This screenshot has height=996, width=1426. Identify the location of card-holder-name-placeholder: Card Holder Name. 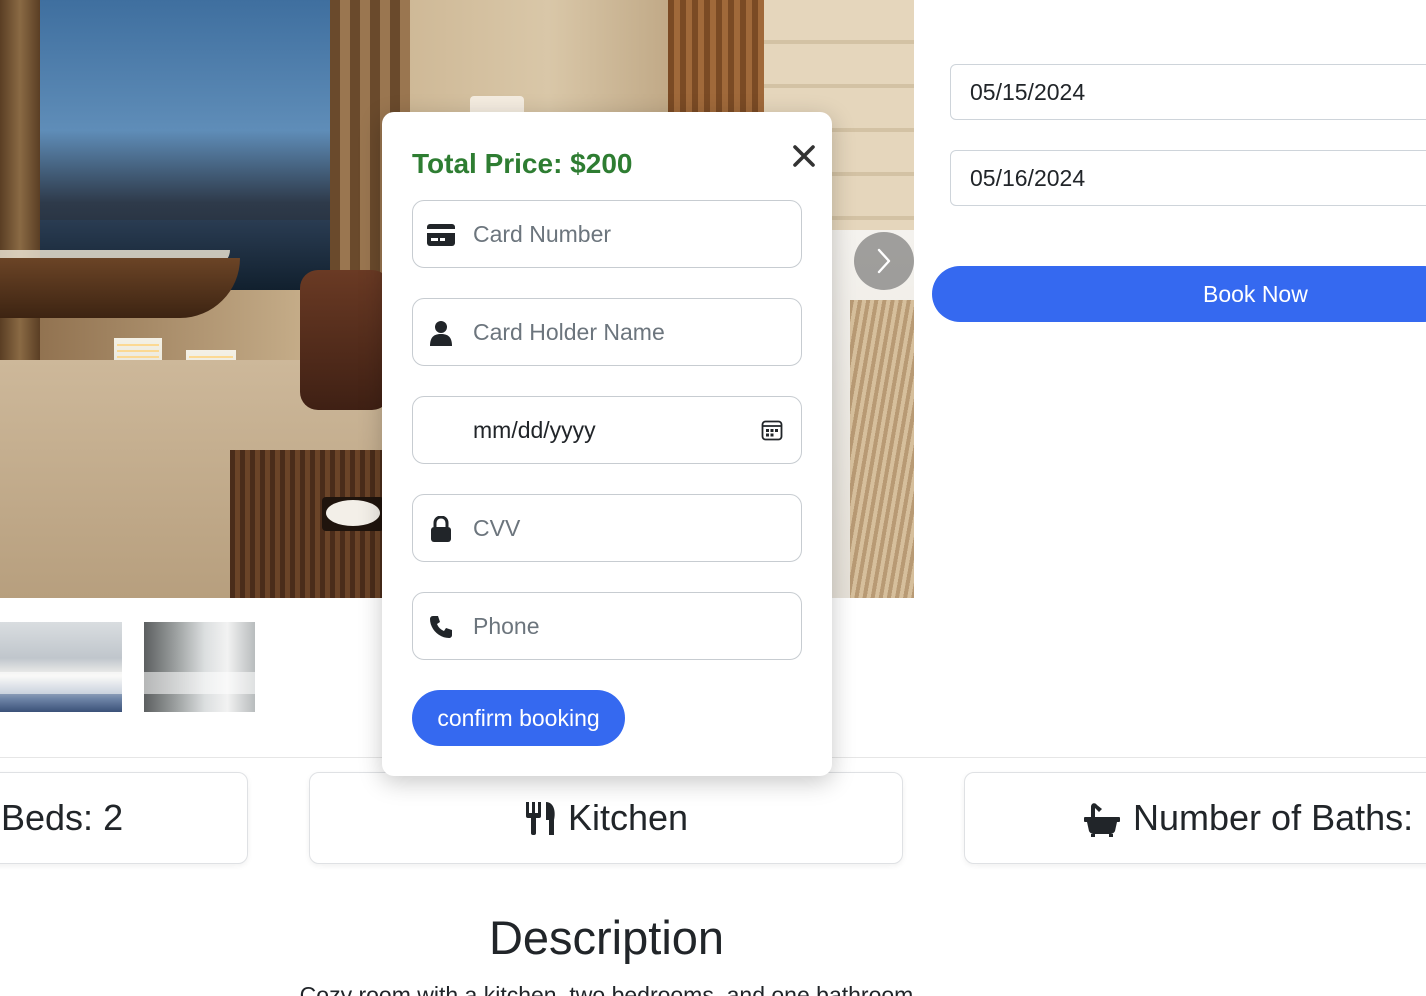
(569, 331).